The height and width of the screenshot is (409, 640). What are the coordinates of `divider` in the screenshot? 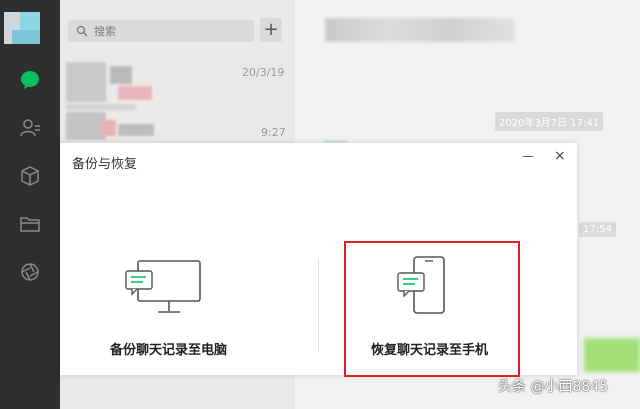 It's located at (318, 305).